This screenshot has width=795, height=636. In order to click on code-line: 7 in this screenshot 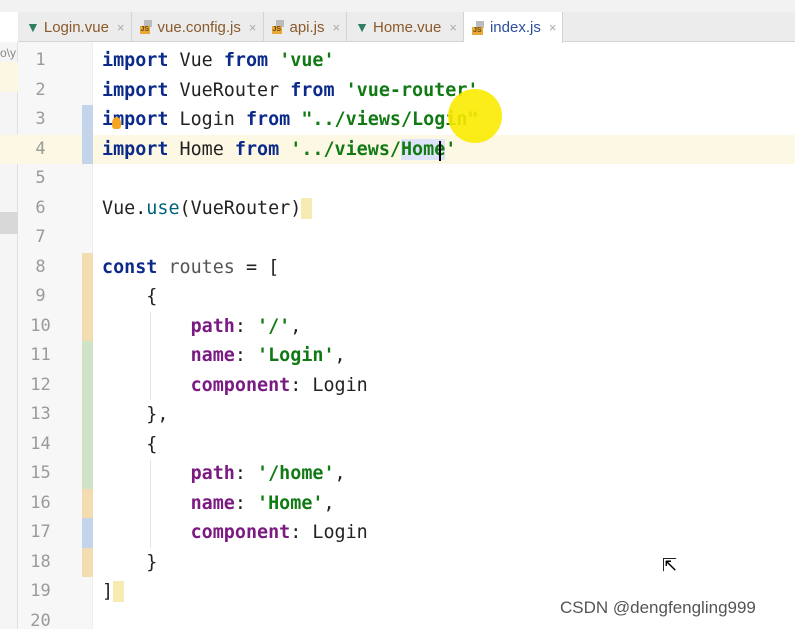, I will do `click(397, 238)`.